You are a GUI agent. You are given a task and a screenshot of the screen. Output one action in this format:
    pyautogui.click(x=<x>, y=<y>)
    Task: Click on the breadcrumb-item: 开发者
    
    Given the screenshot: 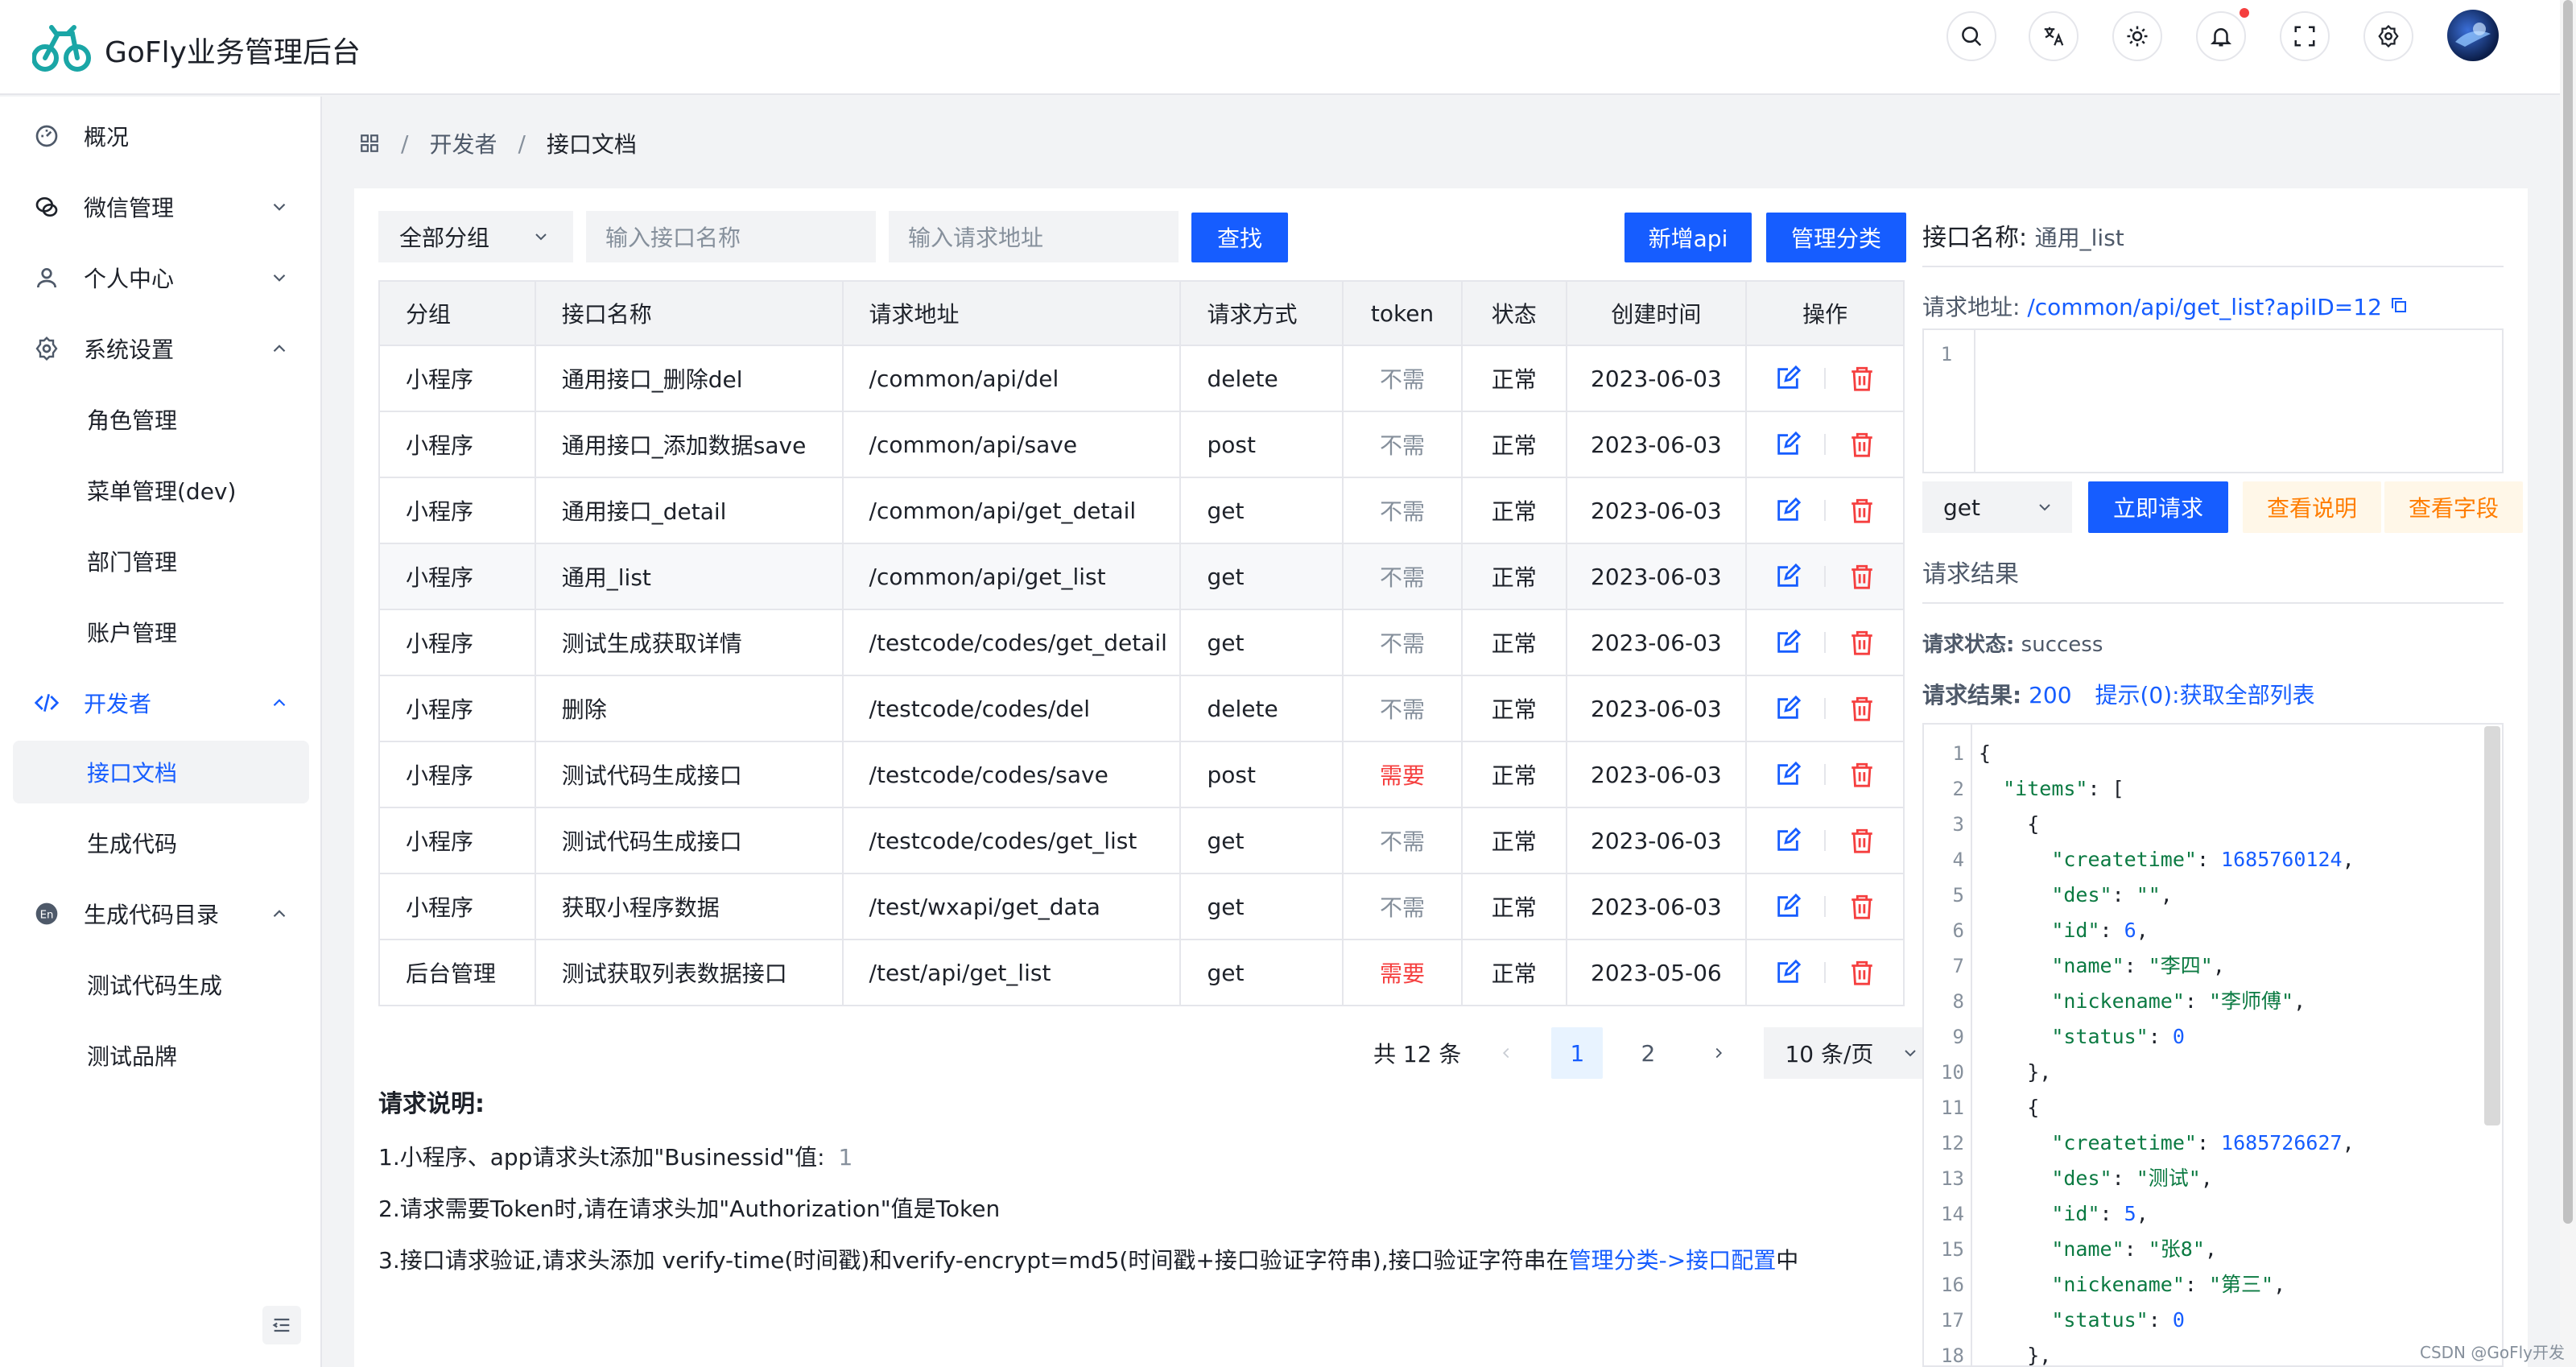 What is the action you would take?
    pyautogui.click(x=463, y=143)
    